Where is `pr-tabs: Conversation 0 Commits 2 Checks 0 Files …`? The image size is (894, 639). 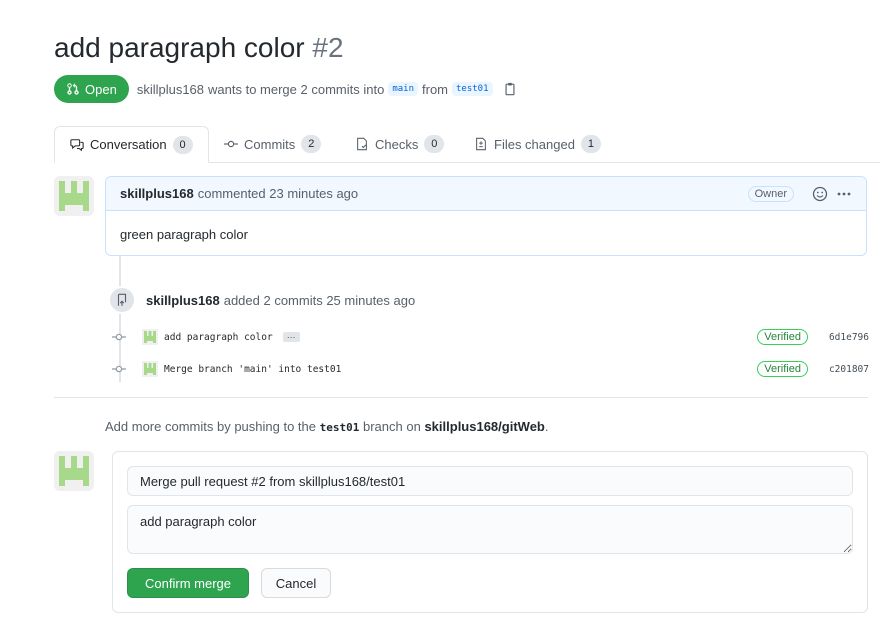
pr-tabs: Conversation 0 Commits 2 Checks 0 Files … is located at coordinates (467, 144).